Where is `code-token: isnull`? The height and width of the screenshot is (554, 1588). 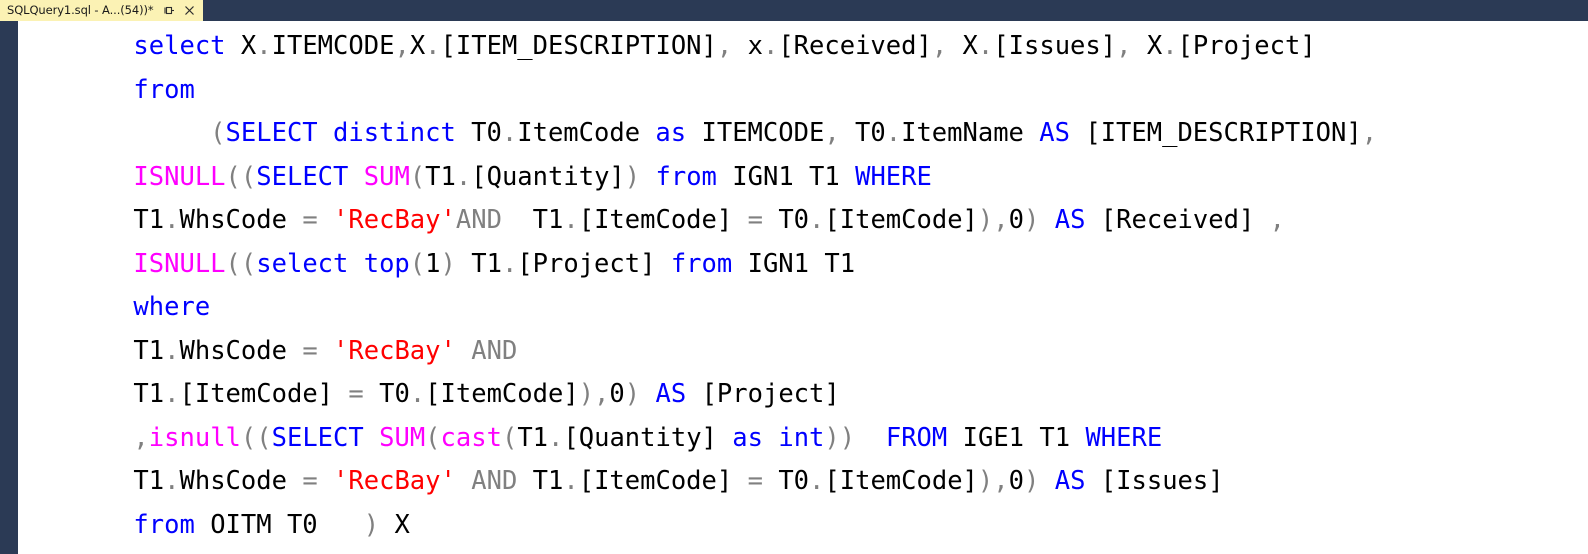
code-token: isnull is located at coordinates (194, 437).